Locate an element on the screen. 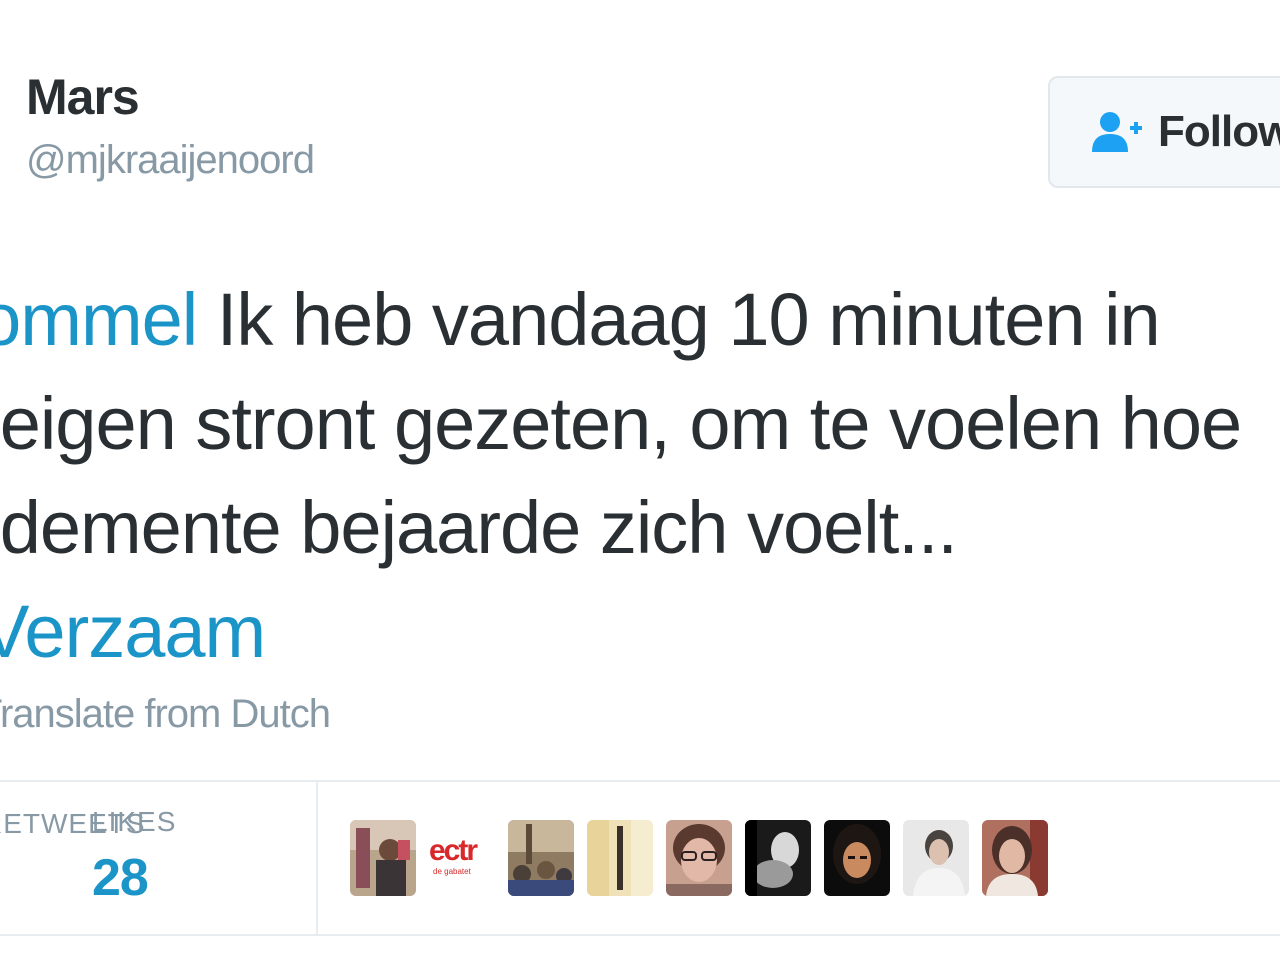 The width and height of the screenshot is (1280, 960). follow-button: Follow is located at coordinates (1164, 132).